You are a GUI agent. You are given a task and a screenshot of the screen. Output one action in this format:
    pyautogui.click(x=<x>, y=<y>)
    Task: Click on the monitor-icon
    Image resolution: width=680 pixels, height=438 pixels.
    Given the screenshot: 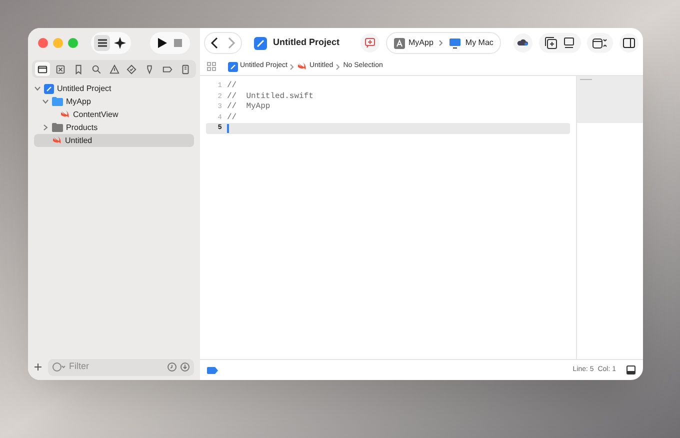 What is the action you would take?
    pyautogui.click(x=455, y=43)
    